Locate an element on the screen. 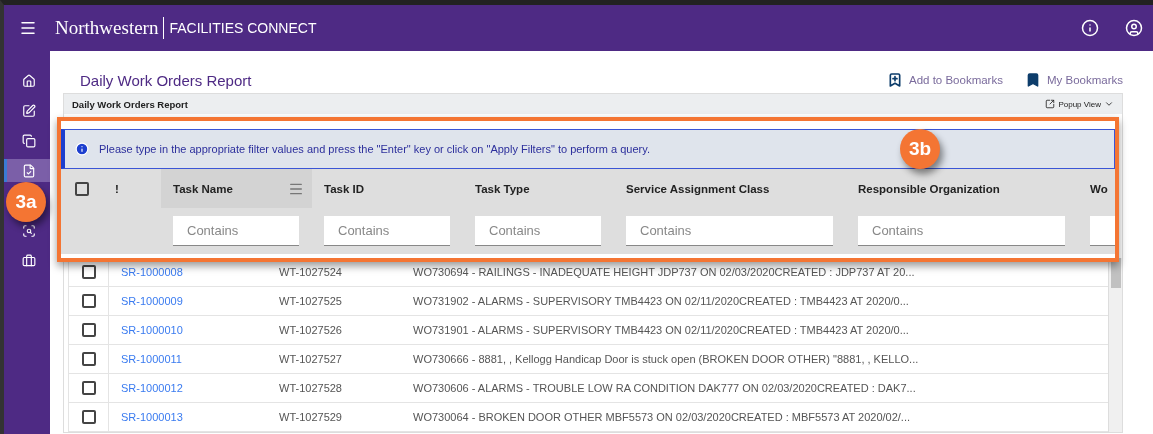 This screenshot has width=1153, height=434. column-header: Service Assignment Class is located at coordinates (698, 188).